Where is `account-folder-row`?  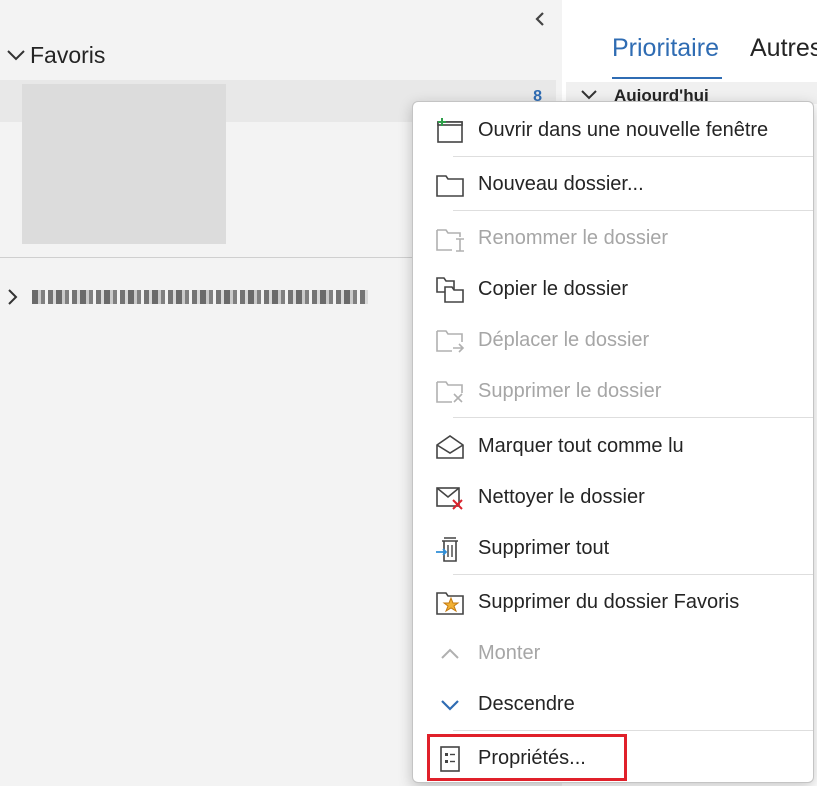
account-folder-row is located at coordinates (187, 297).